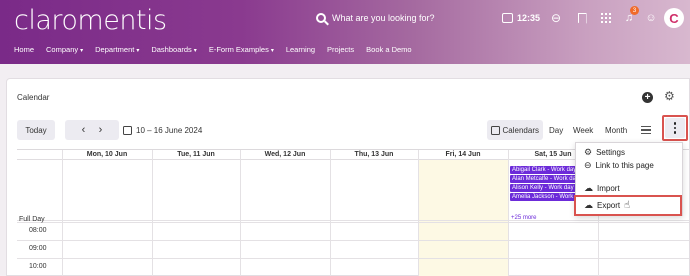 The height and width of the screenshot is (276, 690). I want to click on today-button: Today, so click(36, 130).